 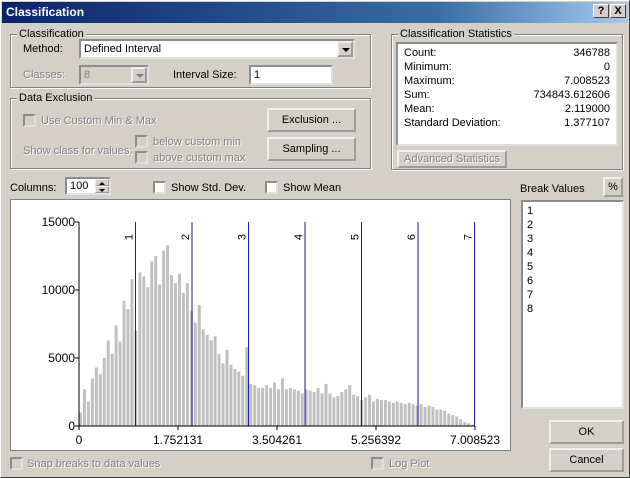 I want to click on show-std-dev-checkbox, so click(x=159, y=187).